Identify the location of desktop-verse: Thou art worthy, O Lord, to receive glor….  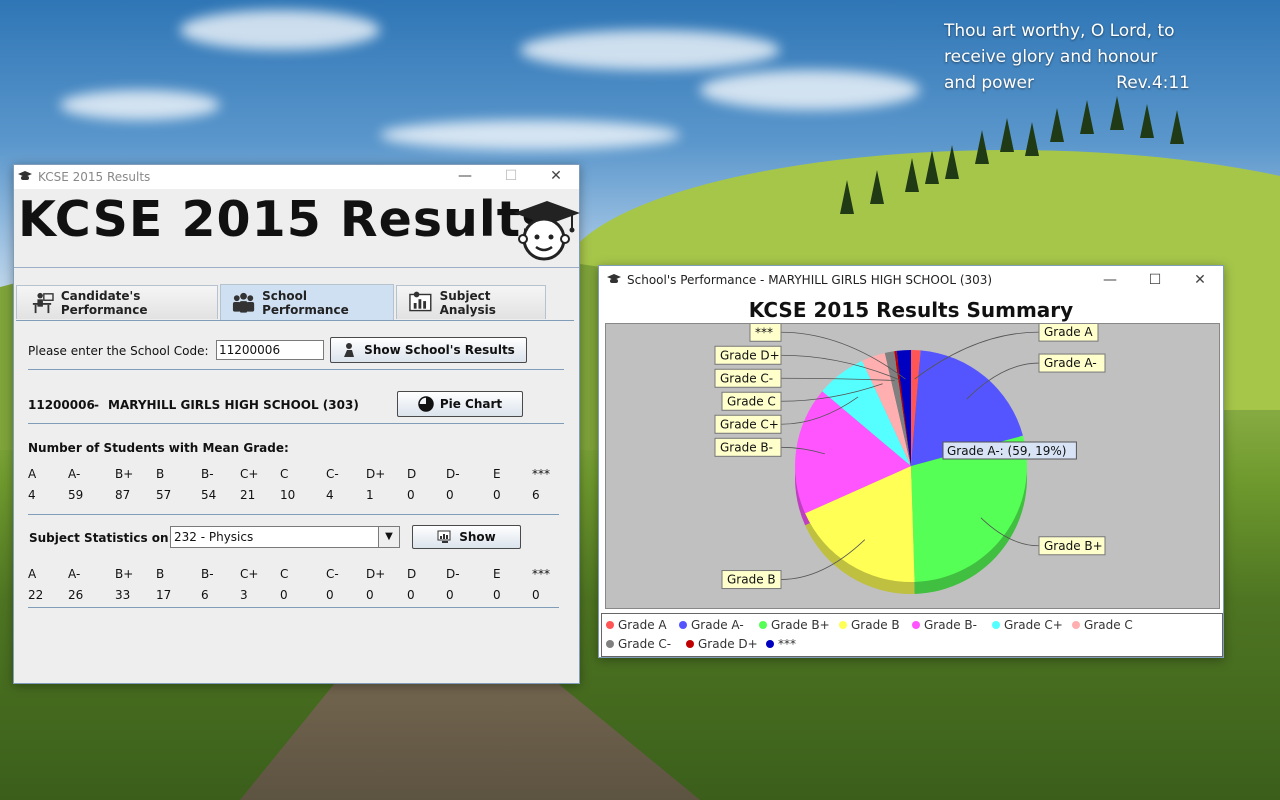
(1069, 57).